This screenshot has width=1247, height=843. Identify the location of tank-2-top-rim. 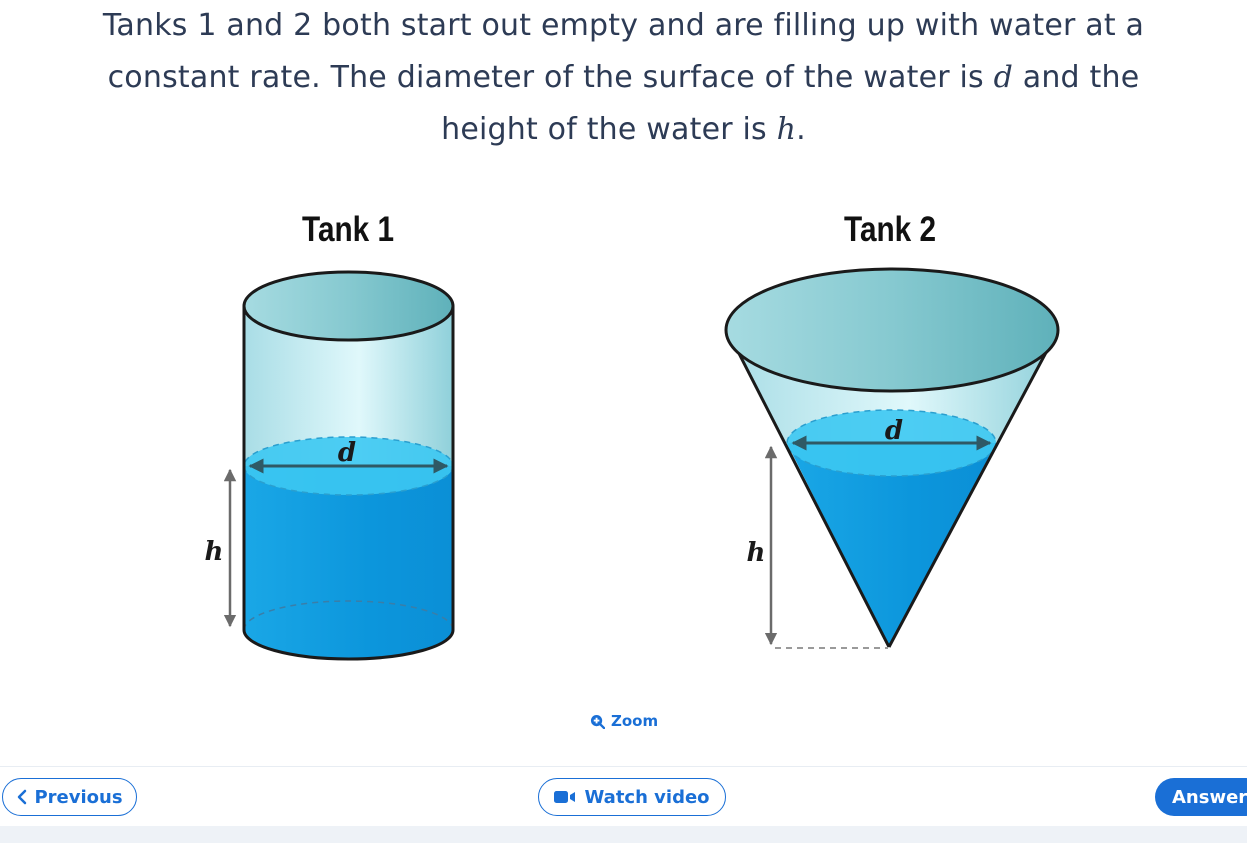
(892, 330).